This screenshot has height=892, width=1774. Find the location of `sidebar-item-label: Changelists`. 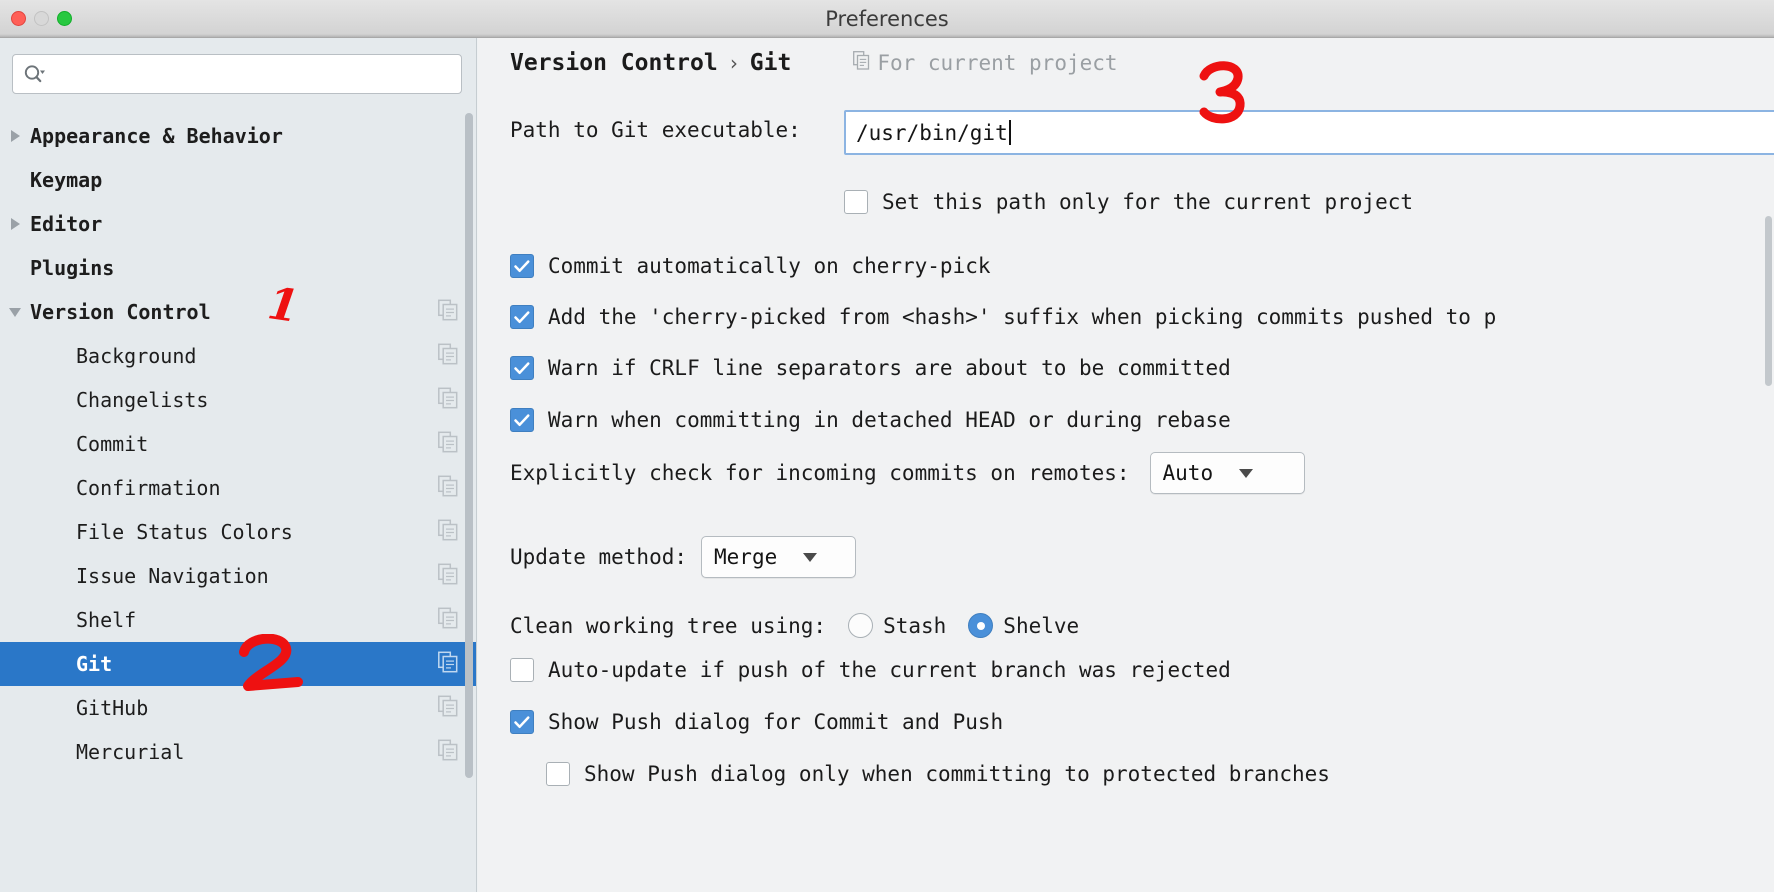

sidebar-item-label: Changelists is located at coordinates (142, 400).